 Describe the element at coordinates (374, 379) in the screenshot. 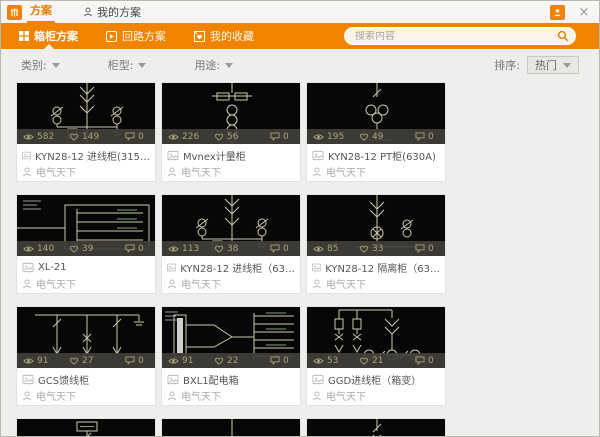

I see `scheme-title: GGD进线柜（箱变）` at that location.